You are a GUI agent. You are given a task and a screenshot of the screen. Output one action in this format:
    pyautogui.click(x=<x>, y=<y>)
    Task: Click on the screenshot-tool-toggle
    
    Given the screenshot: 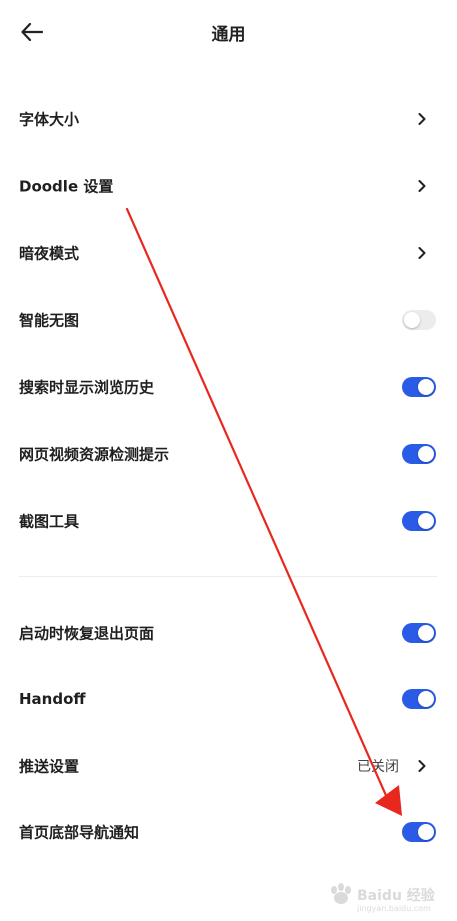 What is the action you would take?
    pyautogui.click(x=419, y=521)
    